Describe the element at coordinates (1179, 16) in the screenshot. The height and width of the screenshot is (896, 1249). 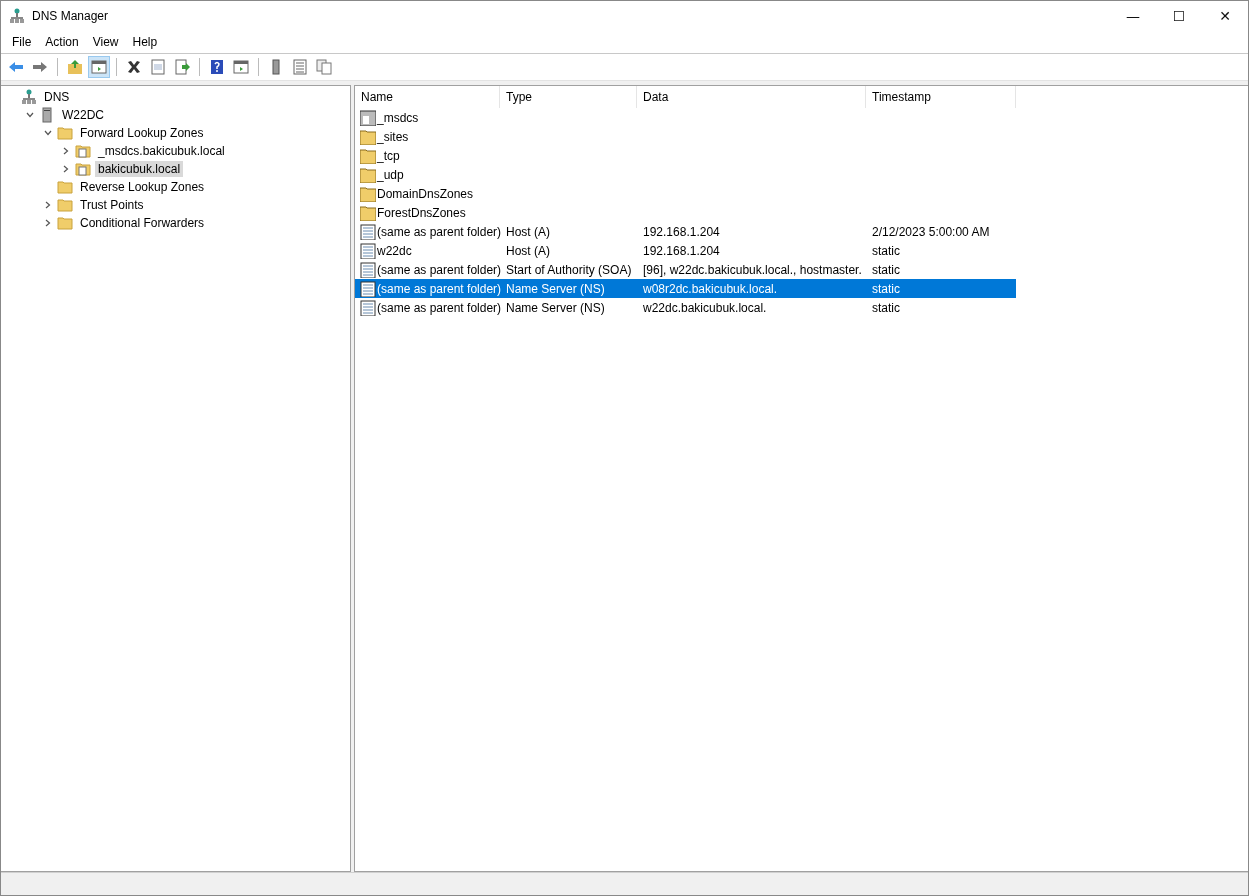
I see `window-control-button: ☐` at that location.